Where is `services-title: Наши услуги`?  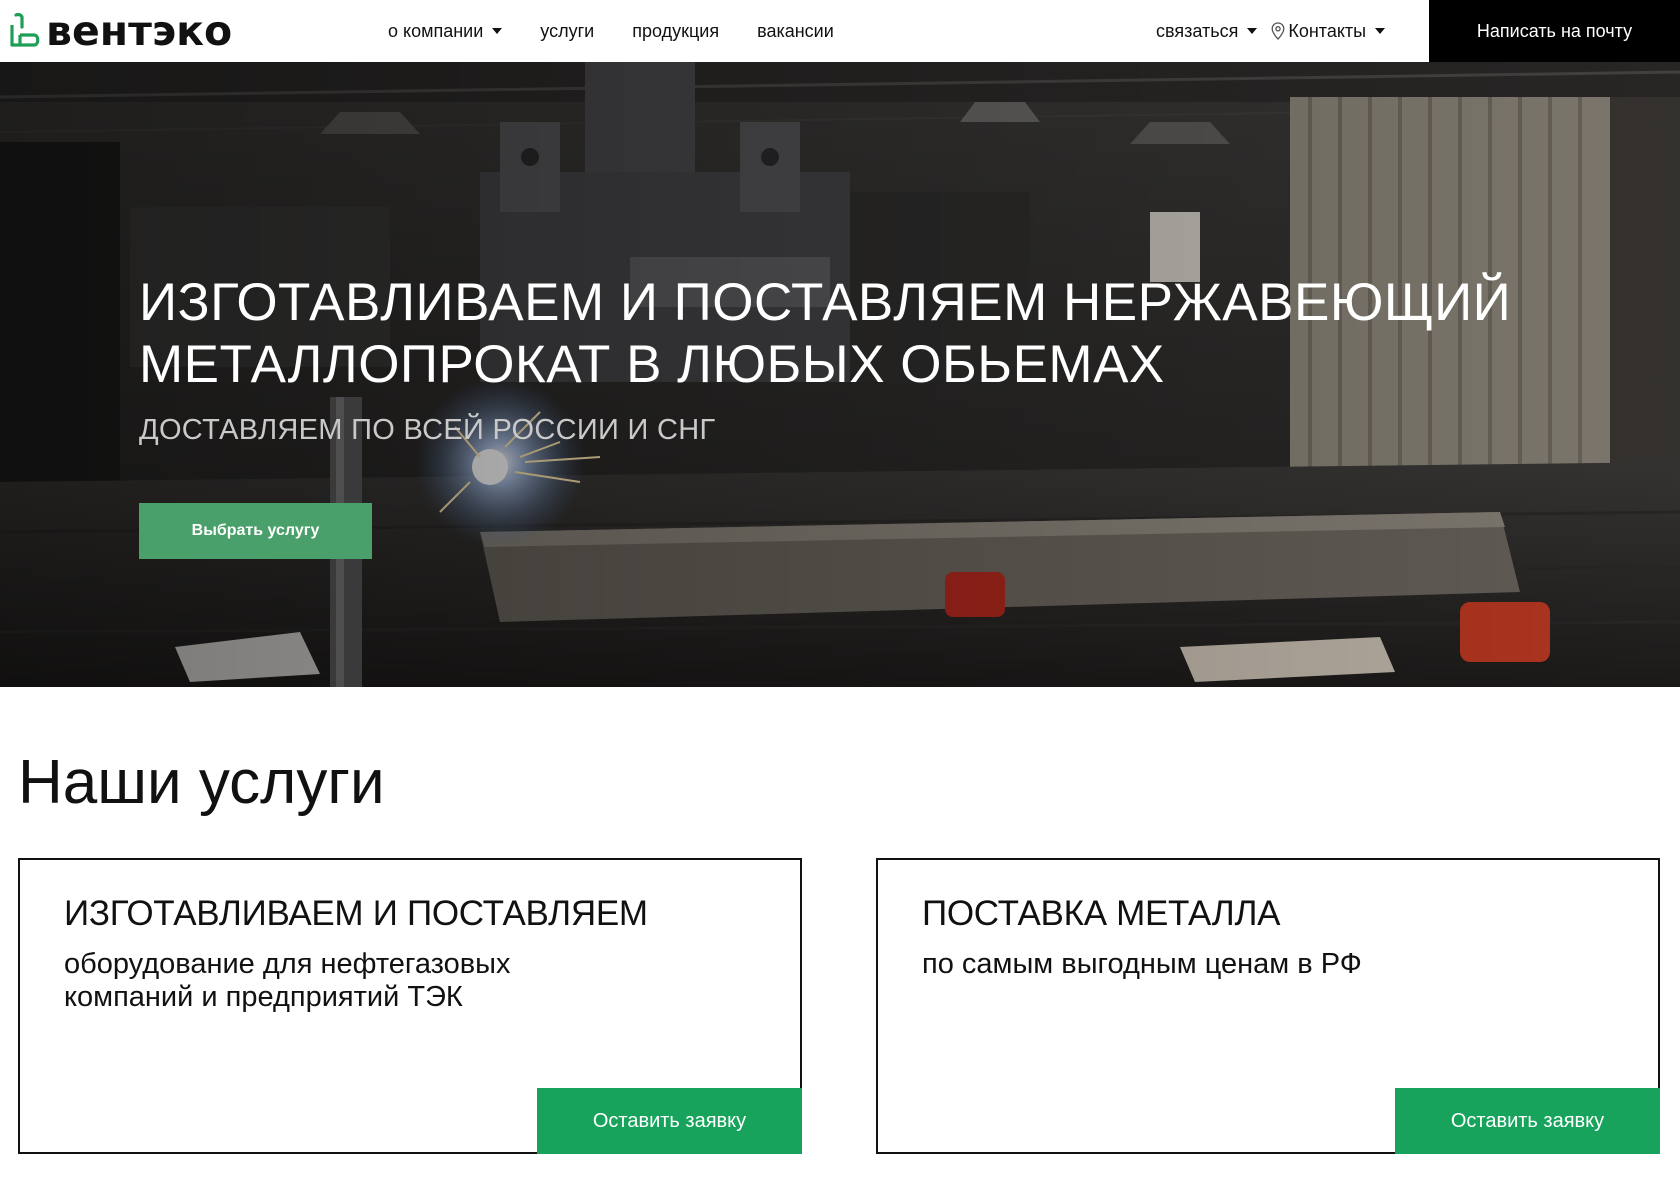
services-title: Наши услуги is located at coordinates (201, 782).